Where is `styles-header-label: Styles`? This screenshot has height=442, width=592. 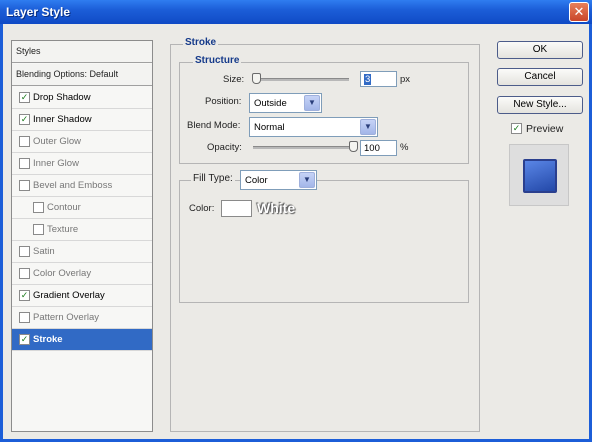
styles-header-label: Styles is located at coordinates (28, 51).